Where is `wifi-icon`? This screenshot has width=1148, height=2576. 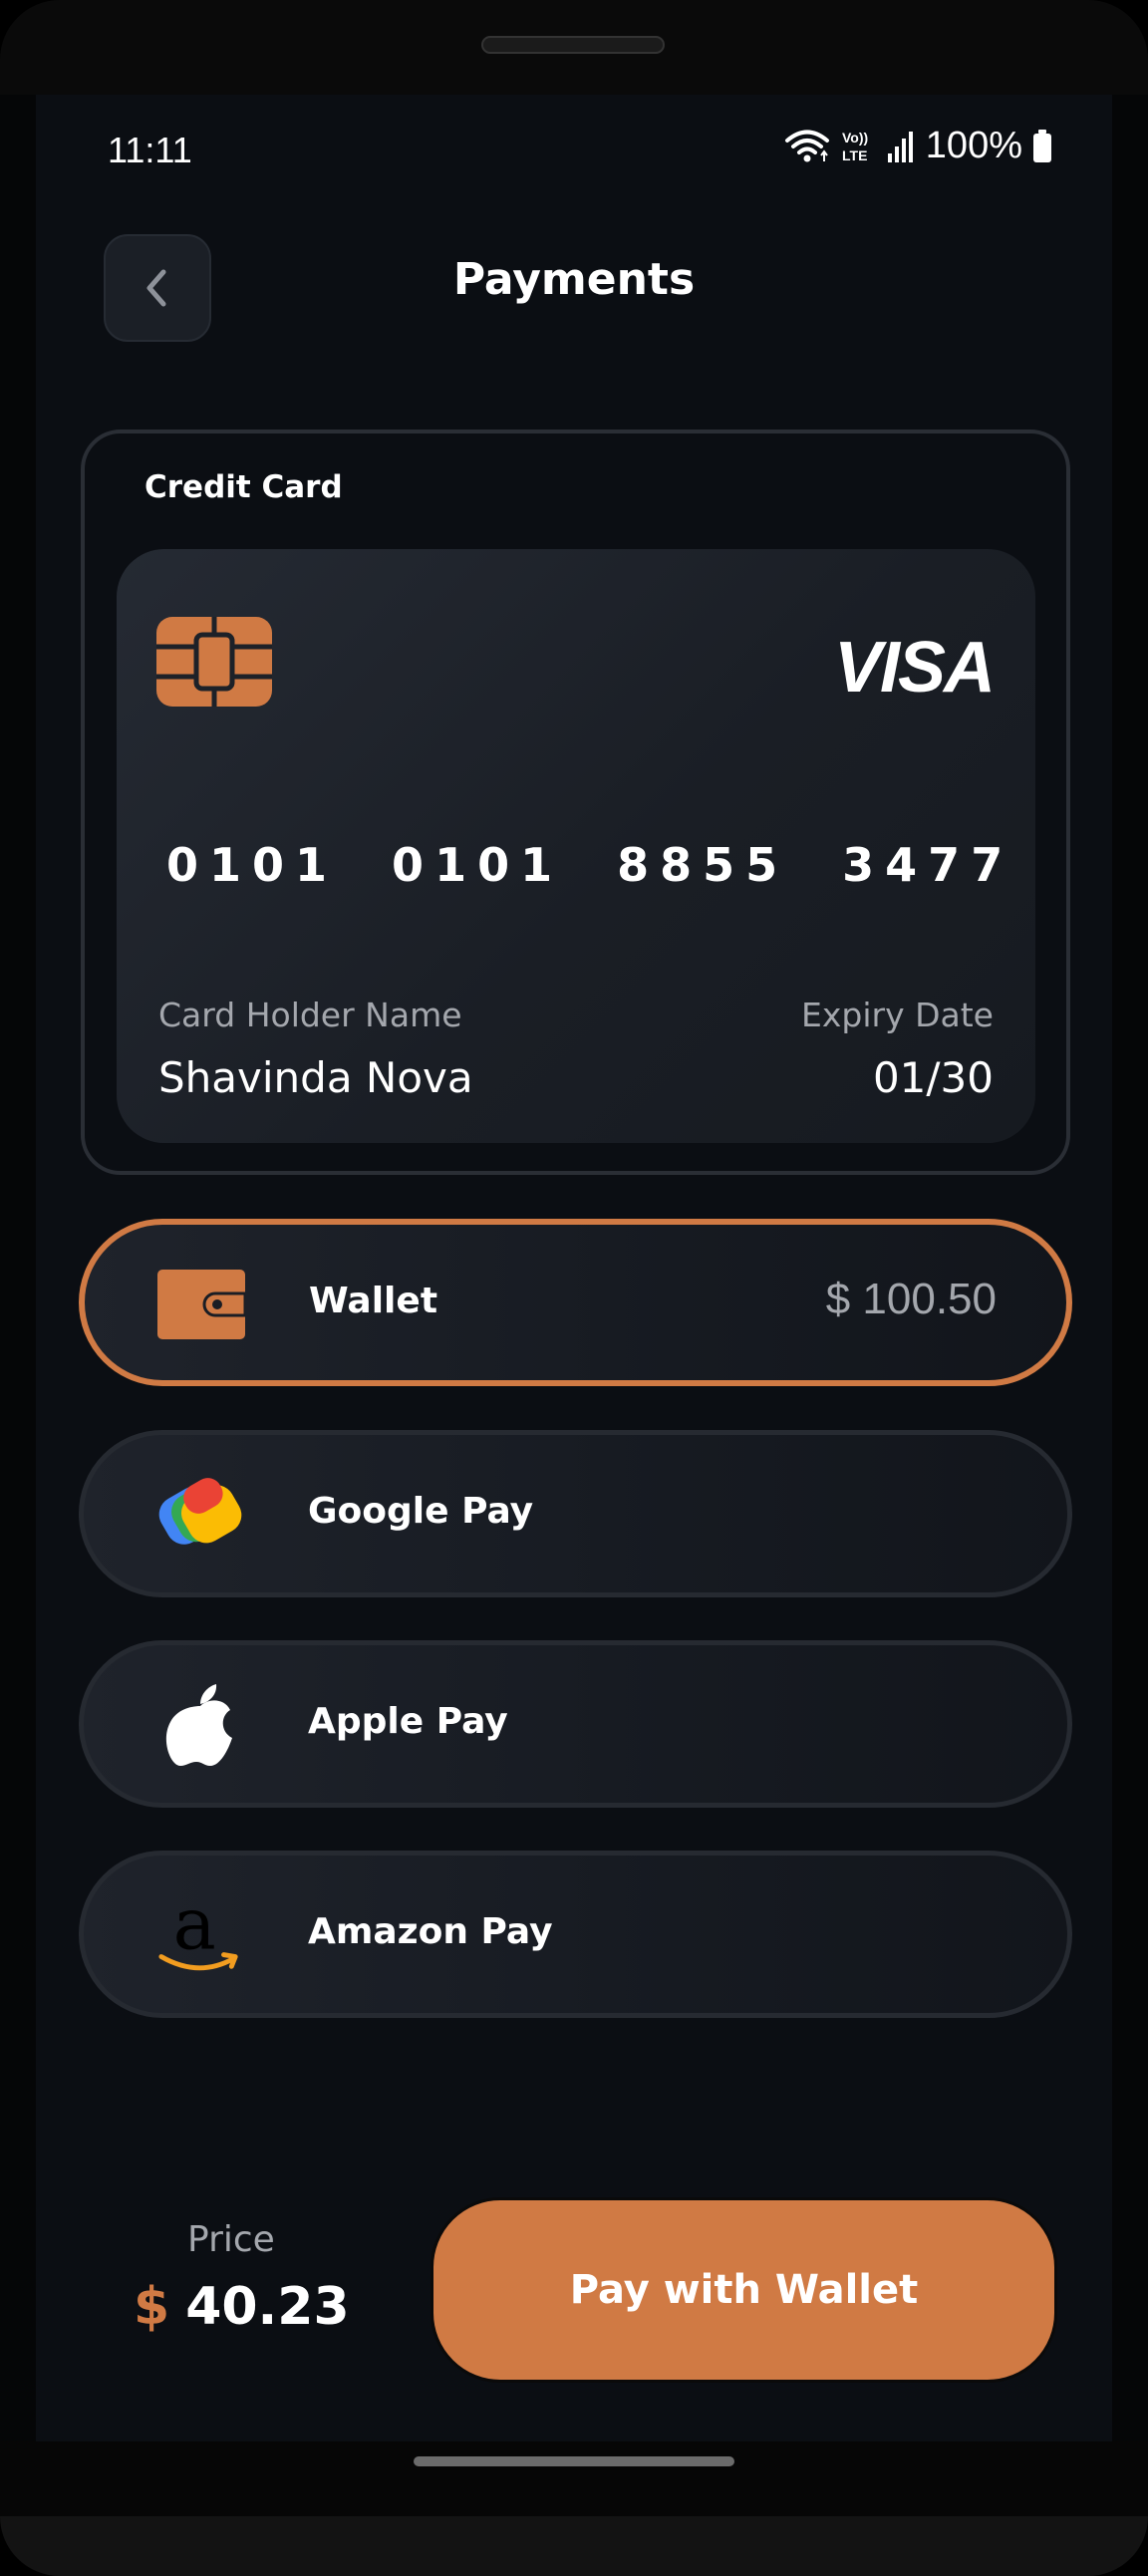
wifi-icon is located at coordinates (807, 146).